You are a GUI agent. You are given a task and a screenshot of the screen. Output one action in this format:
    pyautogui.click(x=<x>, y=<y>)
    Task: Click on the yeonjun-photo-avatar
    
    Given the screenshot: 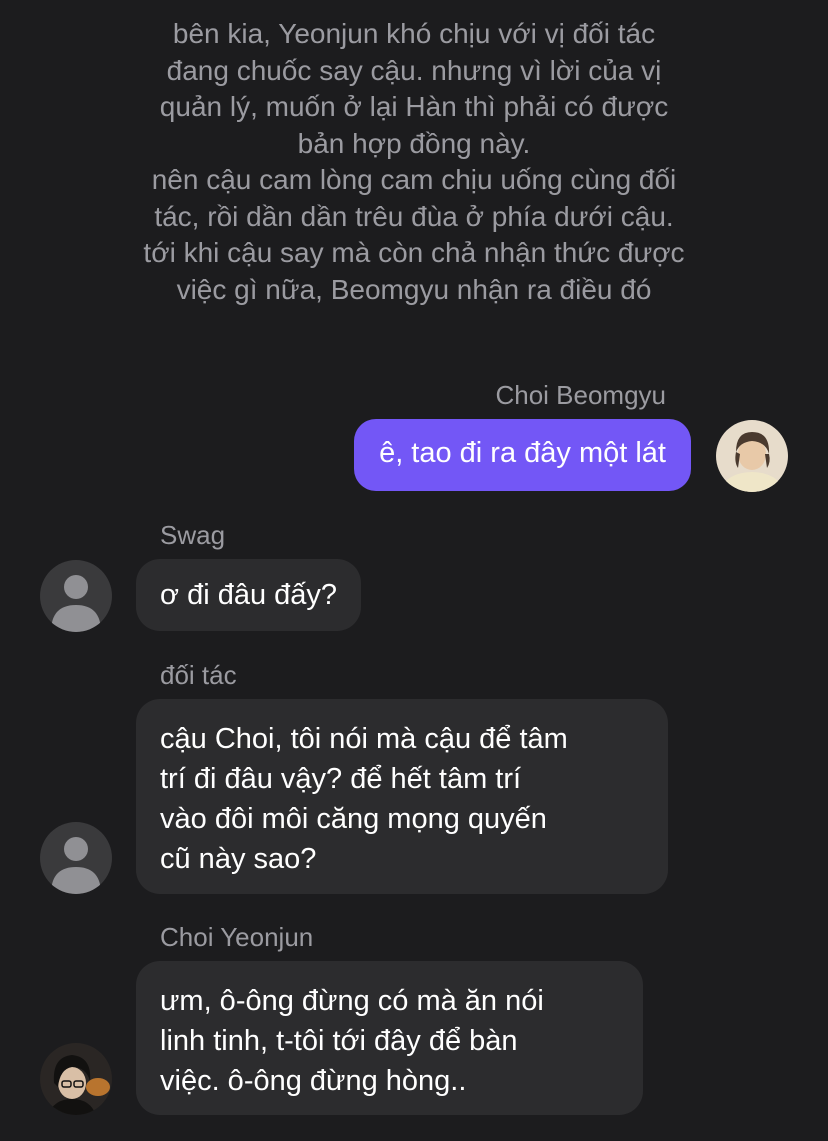 What is the action you would take?
    pyautogui.click(x=76, y=1079)
    